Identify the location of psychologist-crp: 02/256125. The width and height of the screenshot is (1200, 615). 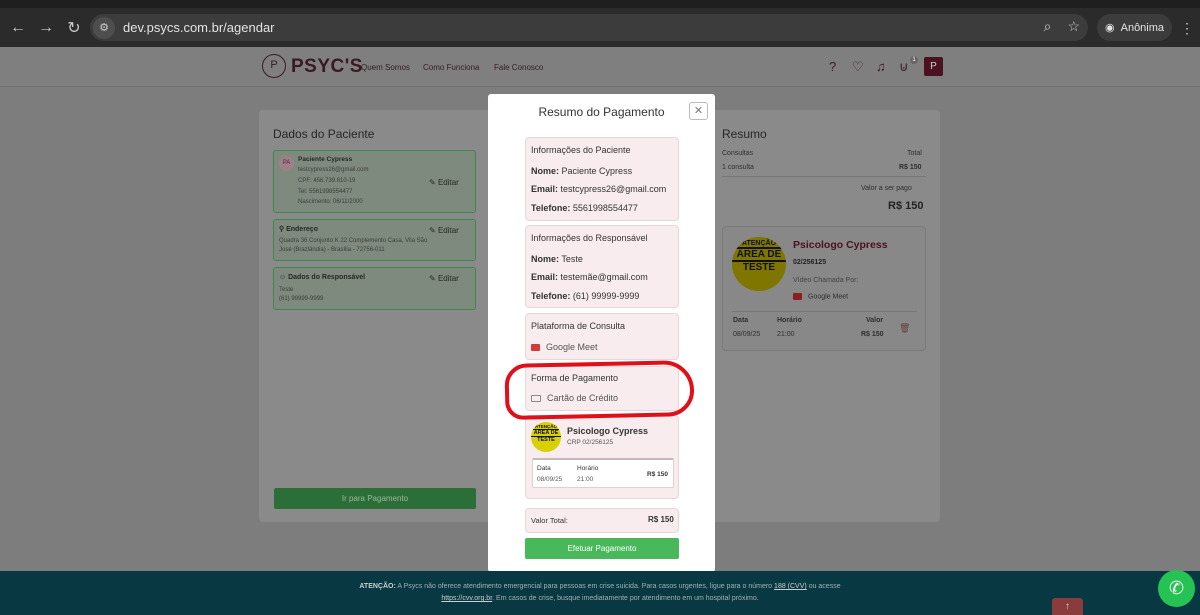
(810, 262).